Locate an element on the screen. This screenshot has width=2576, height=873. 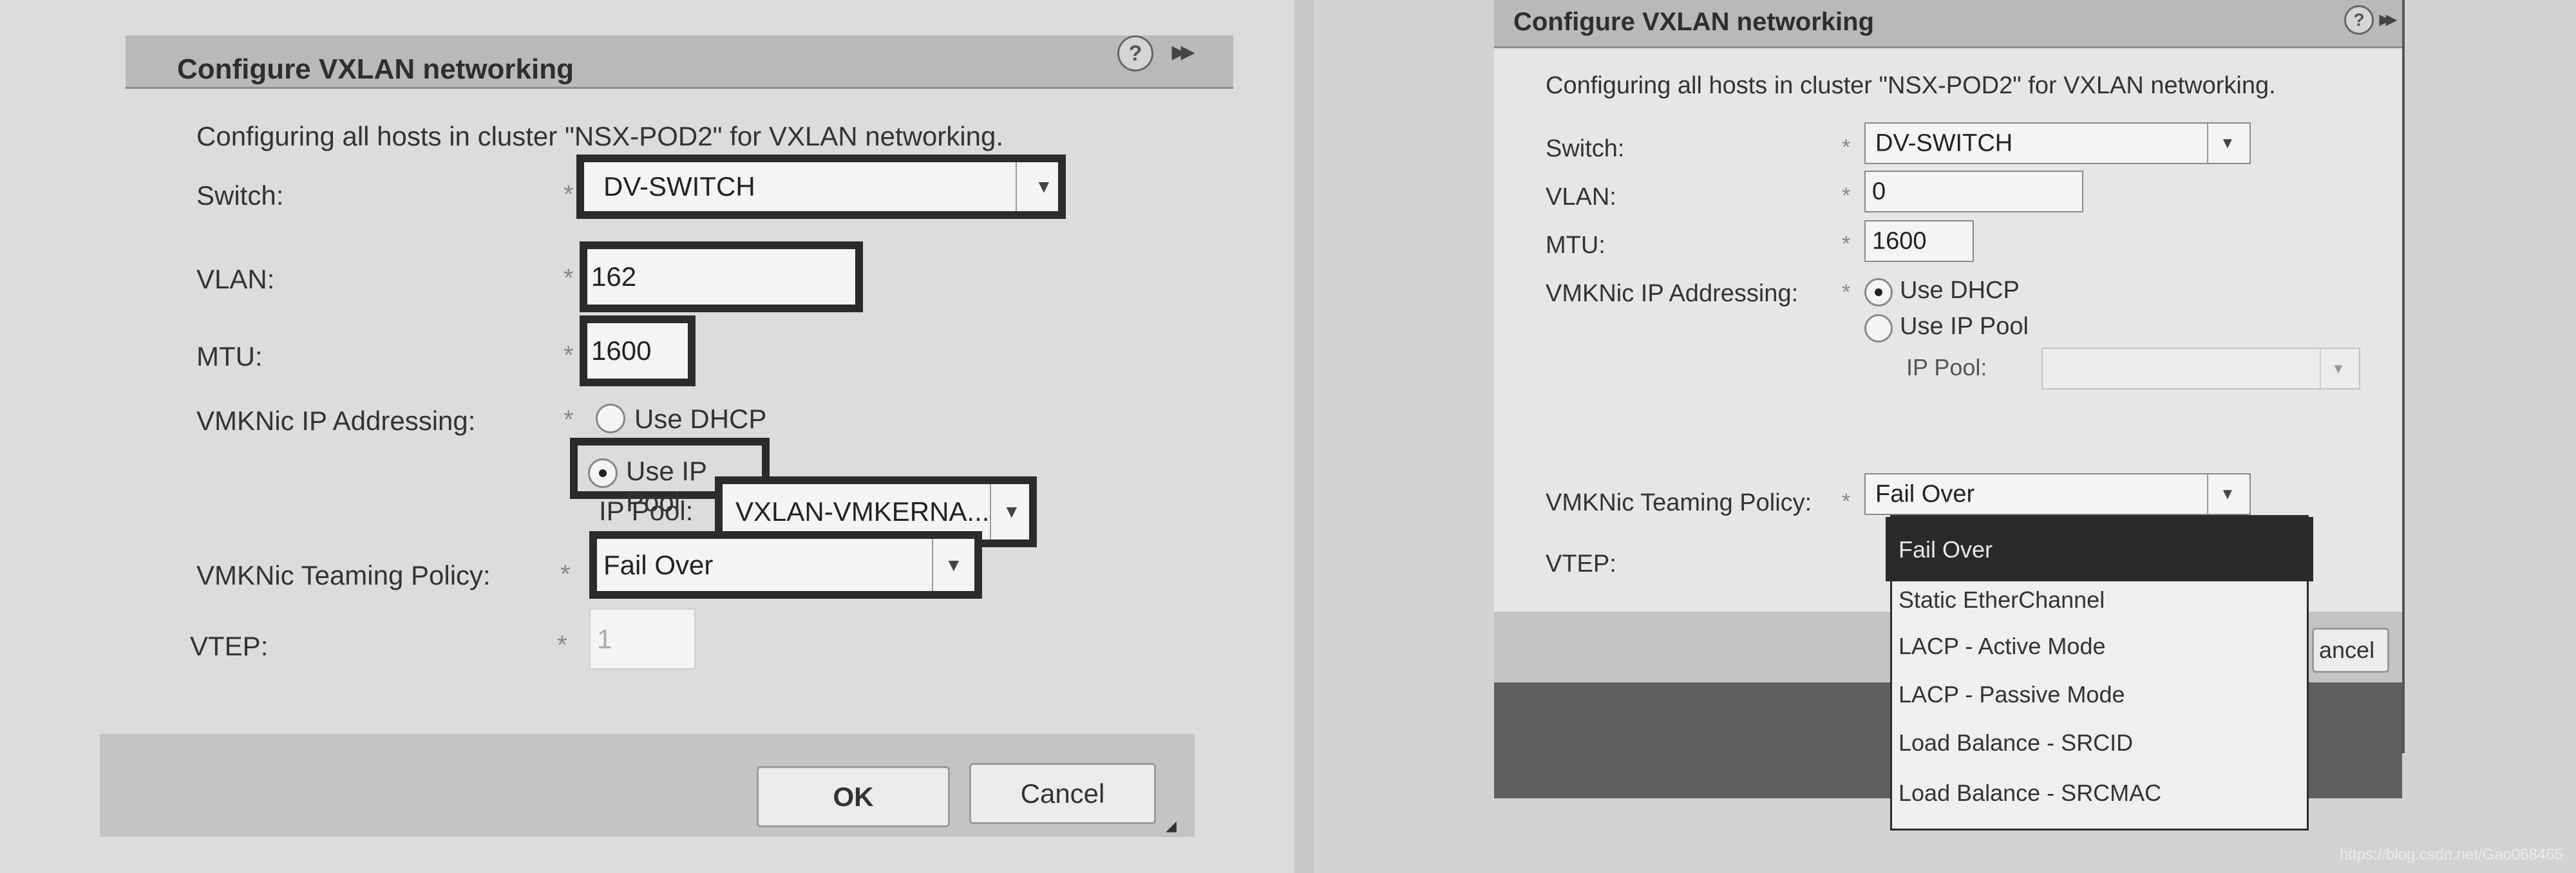
ok-button: OK is located at coordinates (853, 796).